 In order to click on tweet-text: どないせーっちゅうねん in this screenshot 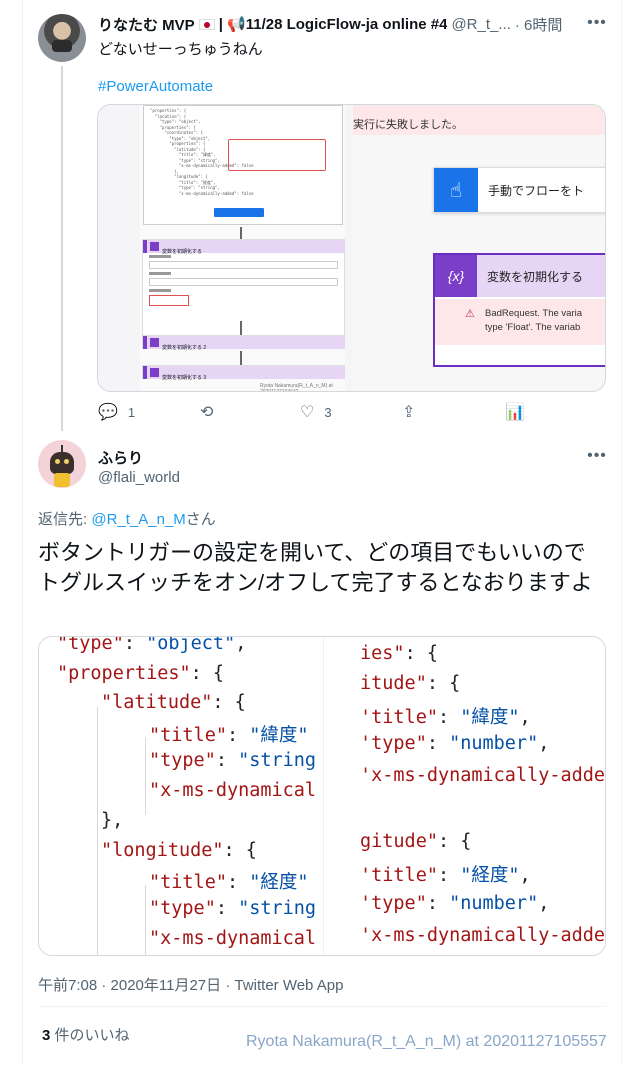, I will do `click(180, 49)`.